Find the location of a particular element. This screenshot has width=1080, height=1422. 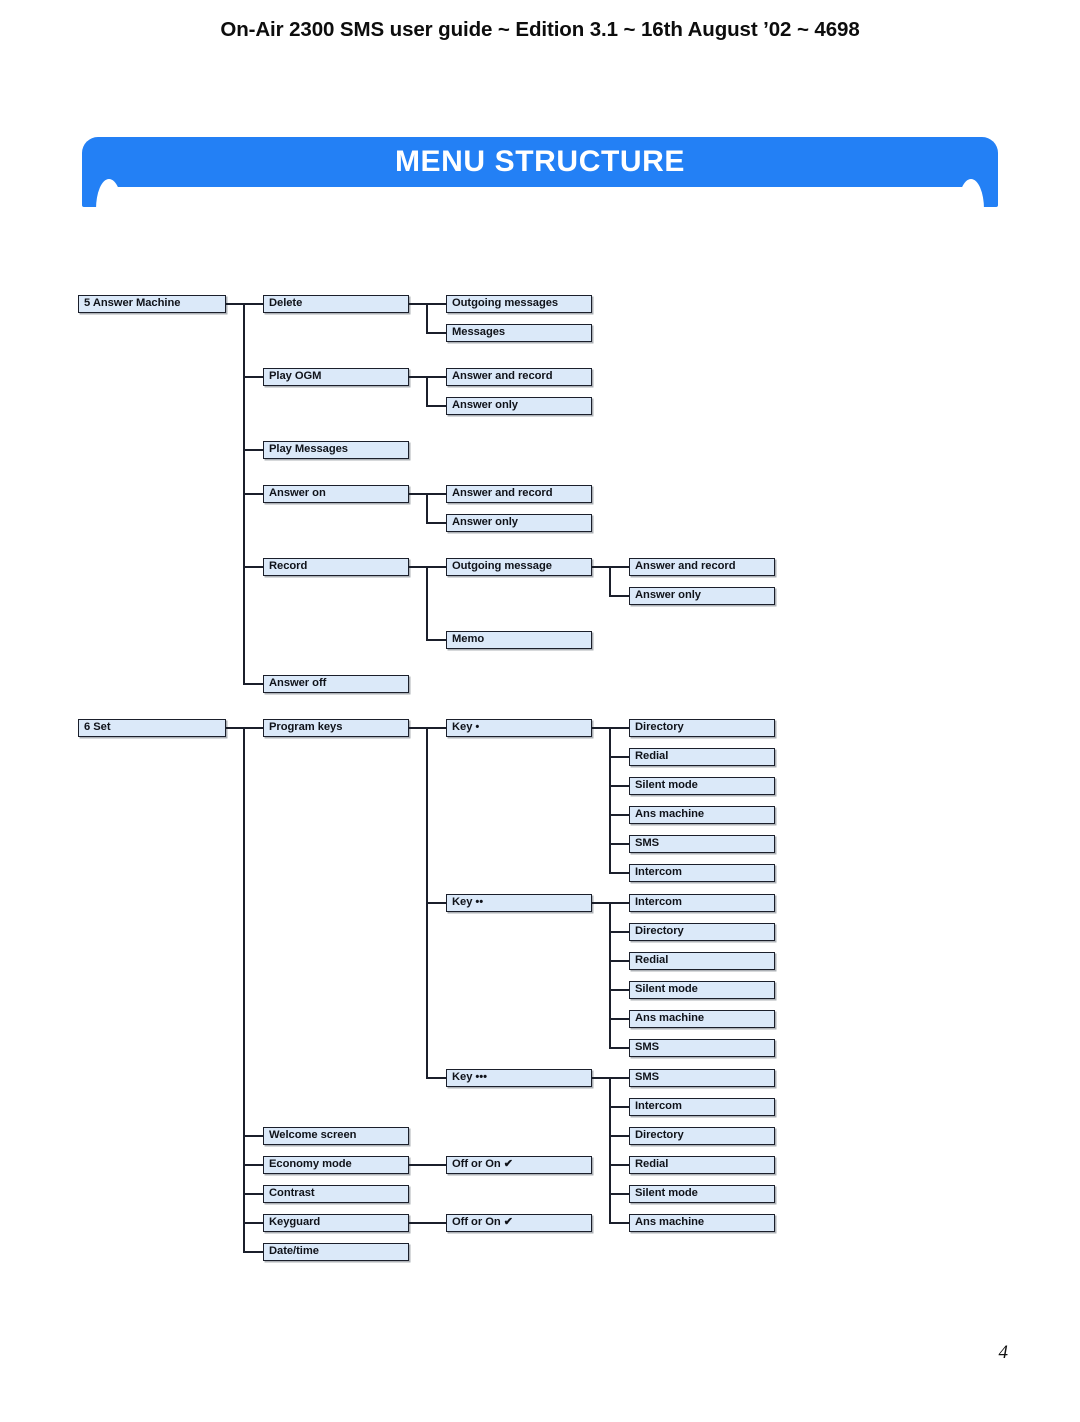

connector-6-set-branch-program-keys is located at coordinates (253, 728).